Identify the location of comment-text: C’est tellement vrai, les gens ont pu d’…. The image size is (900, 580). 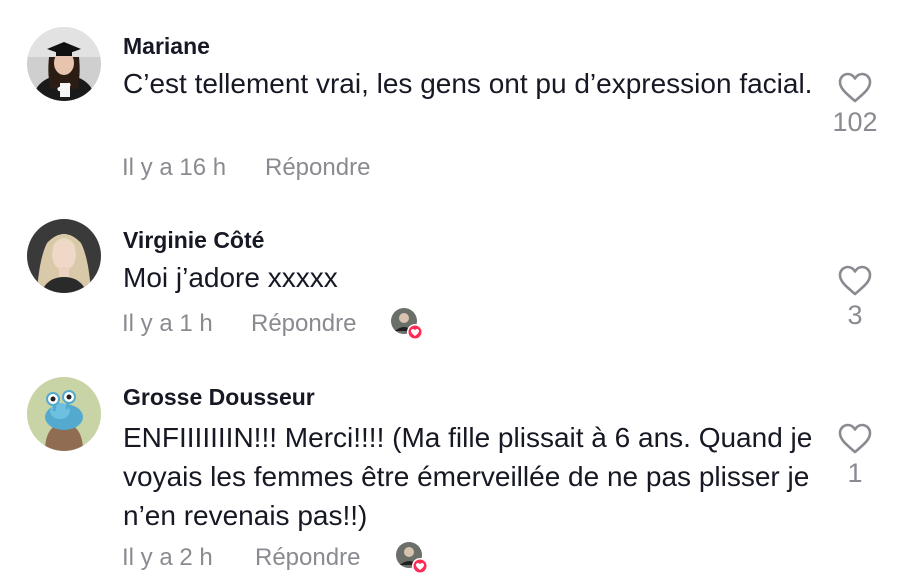
(468, 83).